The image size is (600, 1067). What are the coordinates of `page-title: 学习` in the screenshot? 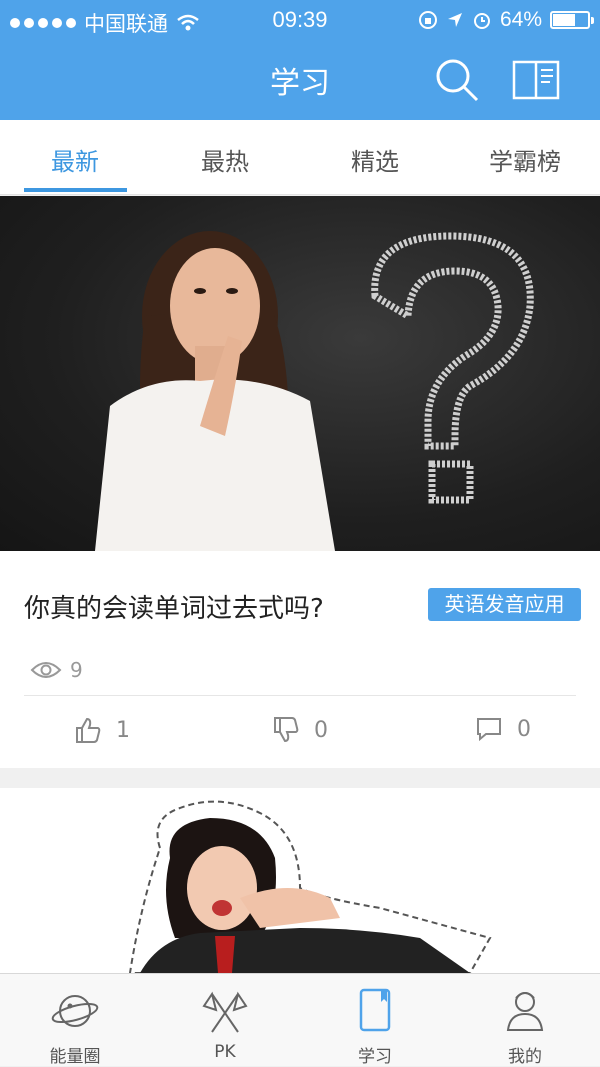 It's located at (300, 83).